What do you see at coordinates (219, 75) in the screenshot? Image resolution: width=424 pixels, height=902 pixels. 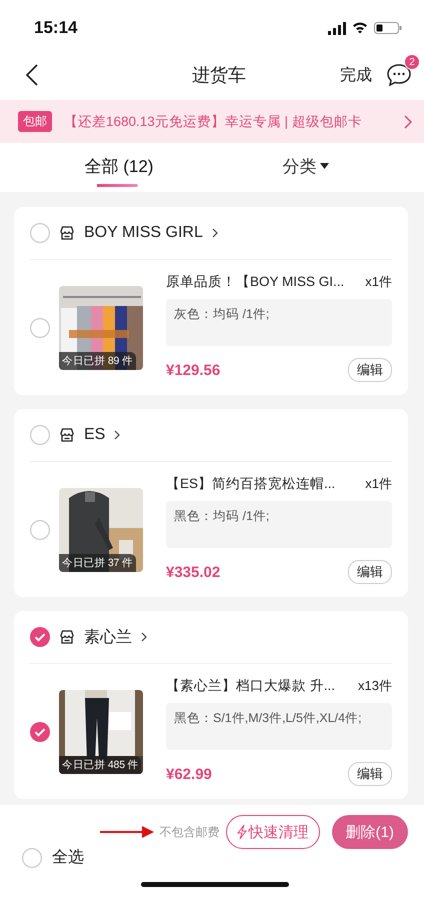 I see `page-title: 进货车` at bounding box center [219, 75].